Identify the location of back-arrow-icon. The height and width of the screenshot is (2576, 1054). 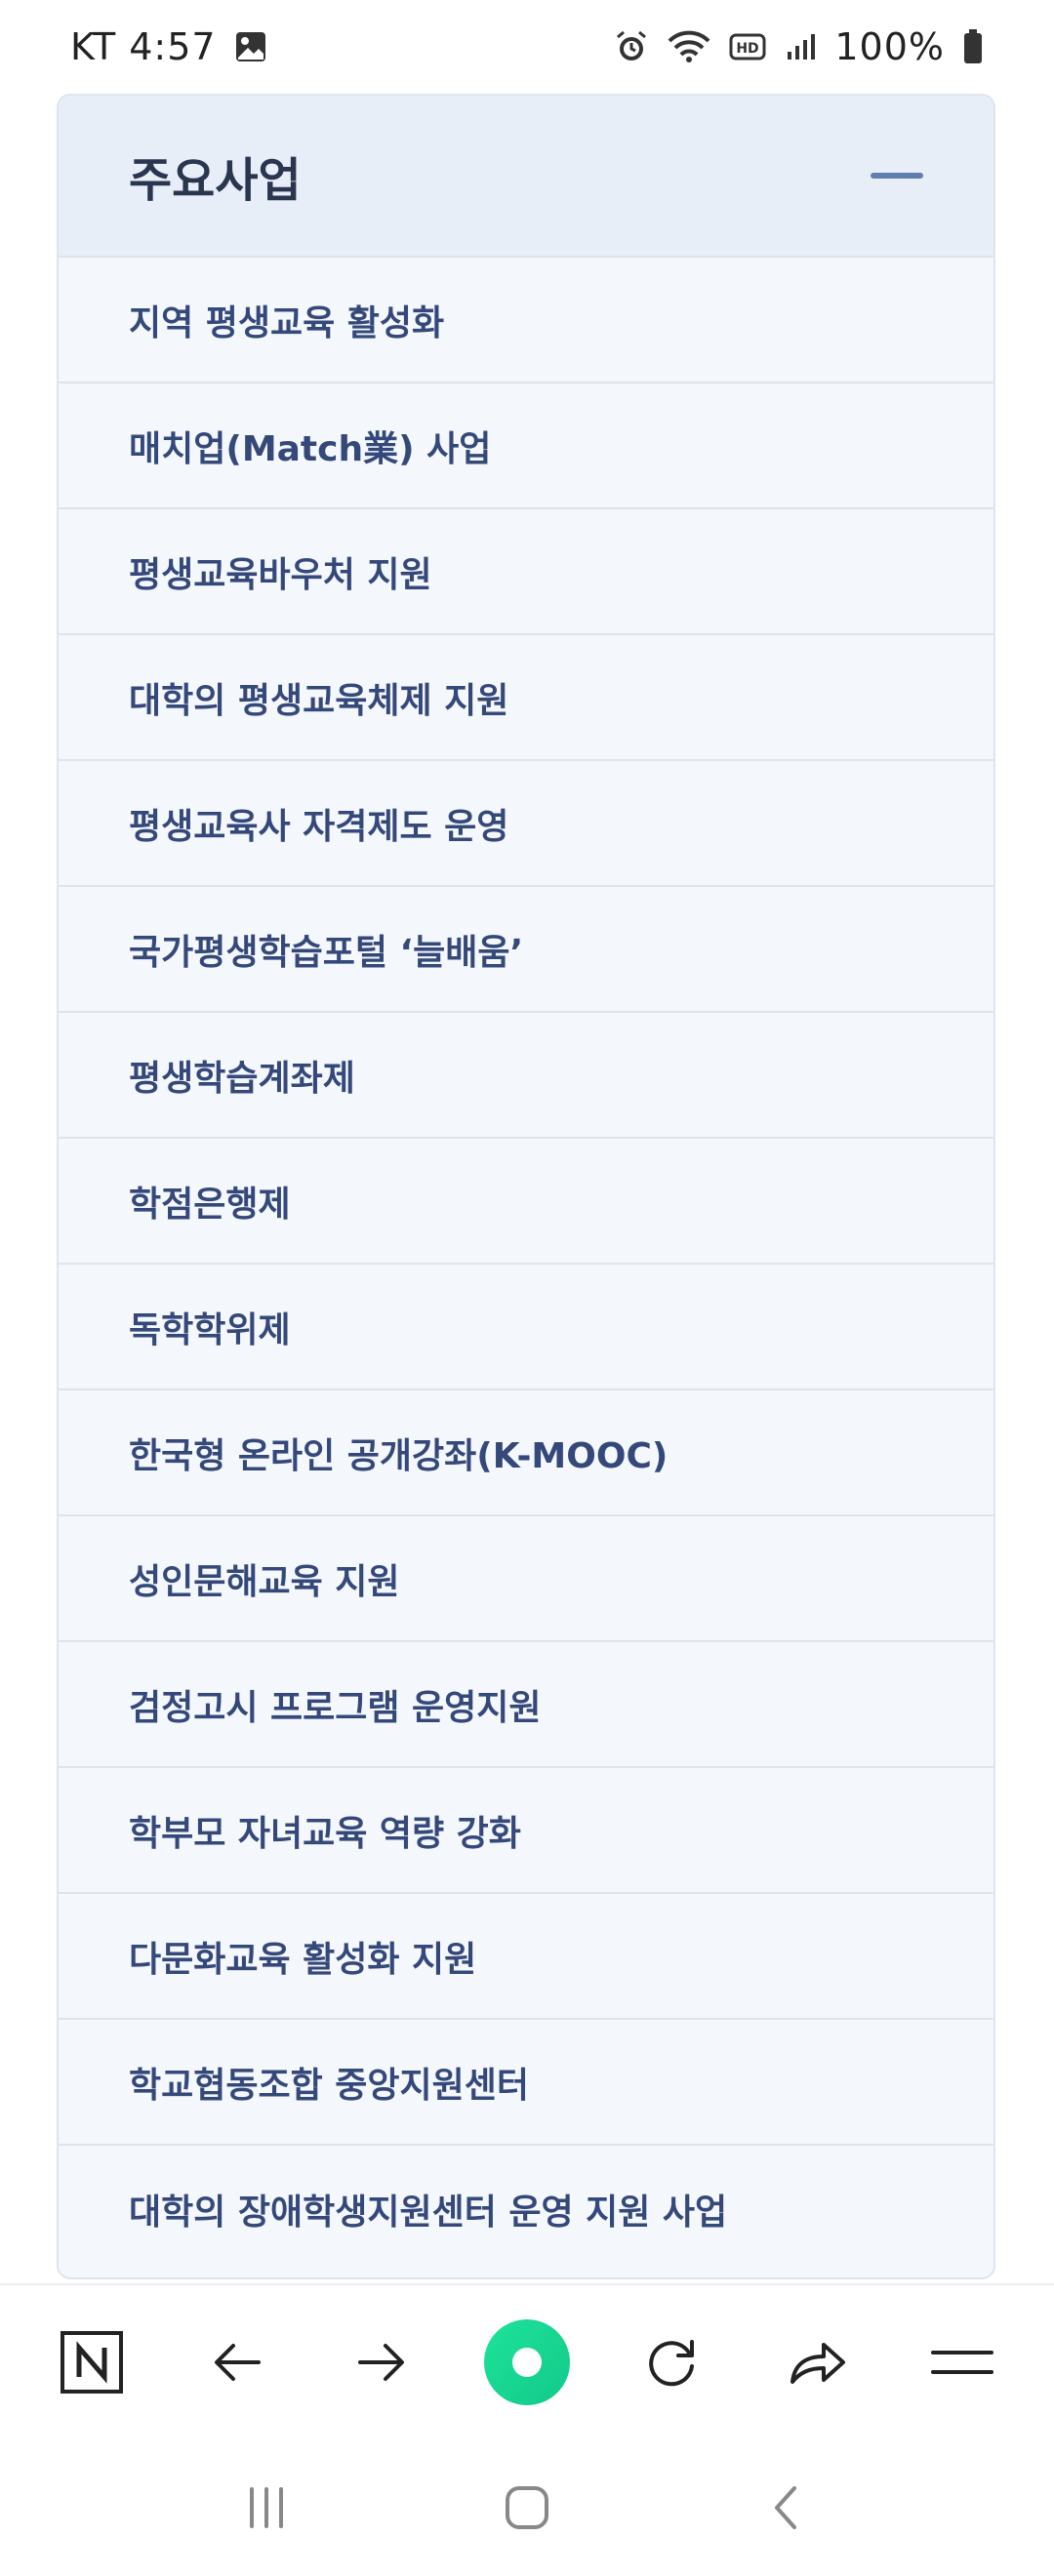
(237, 2362).